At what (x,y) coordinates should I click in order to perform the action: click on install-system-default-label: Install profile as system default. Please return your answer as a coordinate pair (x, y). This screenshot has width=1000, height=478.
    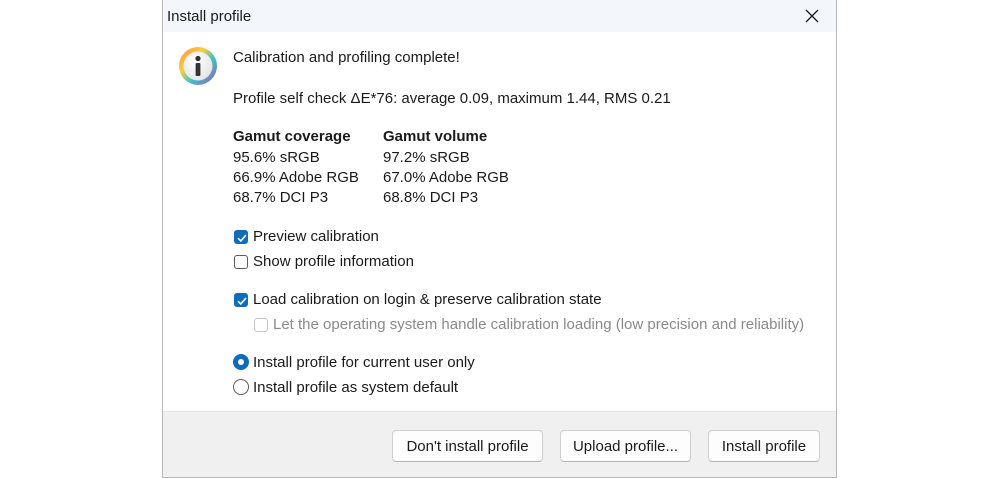
    Looking at the image, I should click on (355, 387).